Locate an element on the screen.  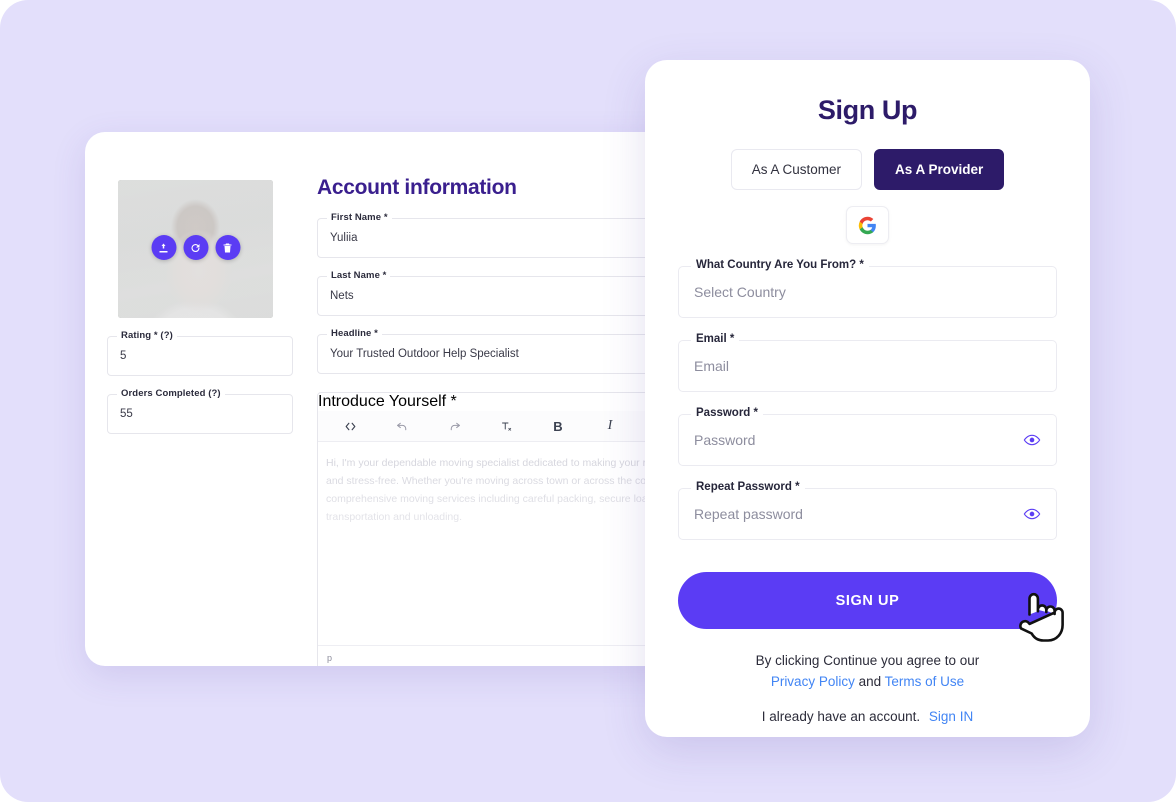
google-icon is located at coordinates (867, 225).